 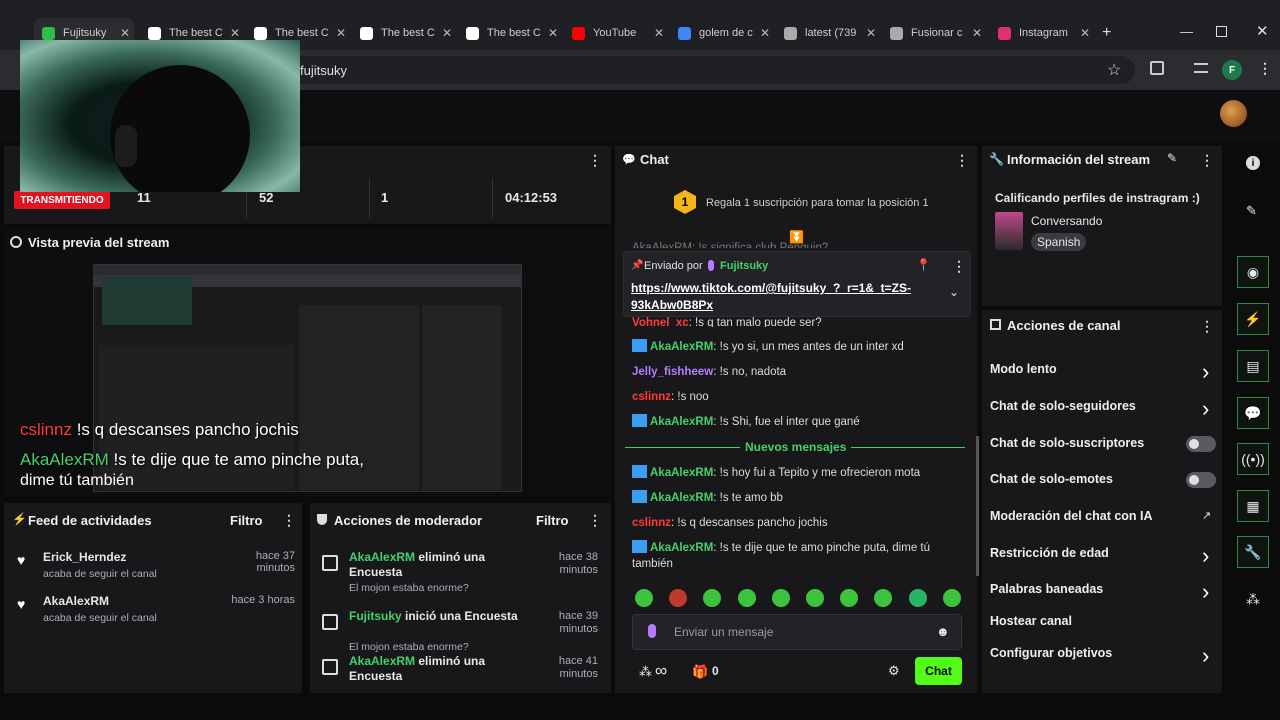 What do you see at coordinates (1207, 326) in the screenshot?
I see `channel-actions-menu-button: ⋮` at bounding box center [1207, 326].